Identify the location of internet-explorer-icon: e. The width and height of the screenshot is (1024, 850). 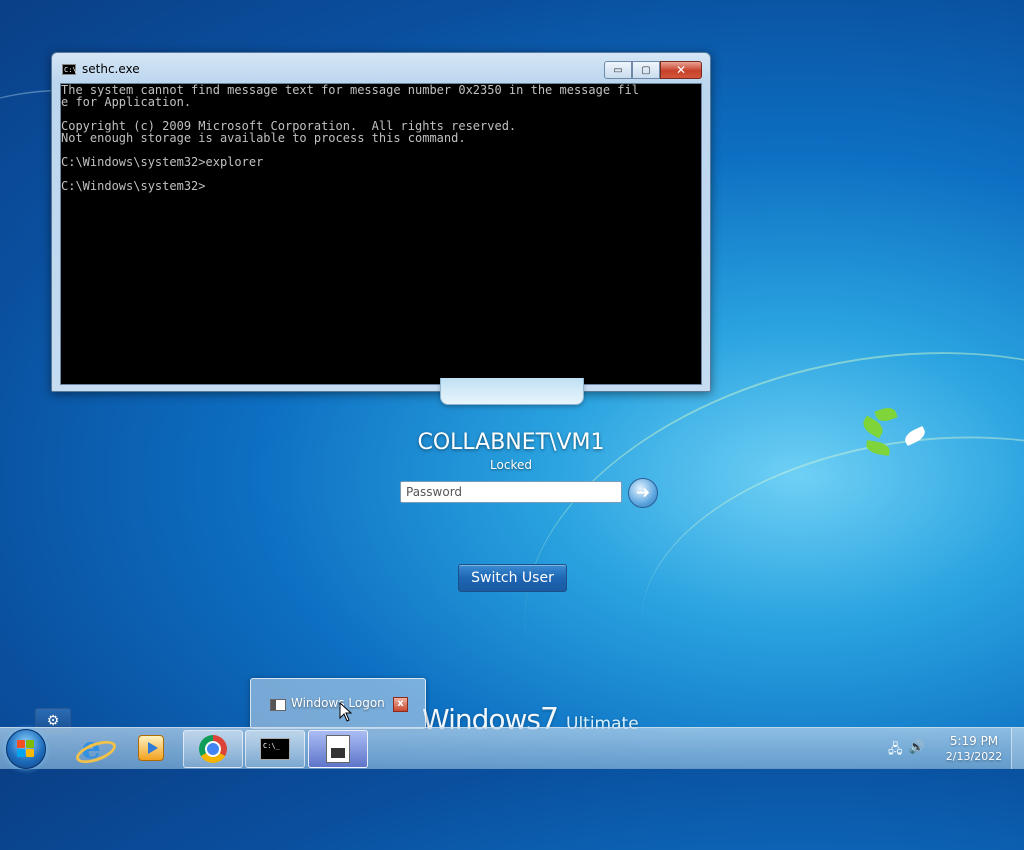
(96, 749).